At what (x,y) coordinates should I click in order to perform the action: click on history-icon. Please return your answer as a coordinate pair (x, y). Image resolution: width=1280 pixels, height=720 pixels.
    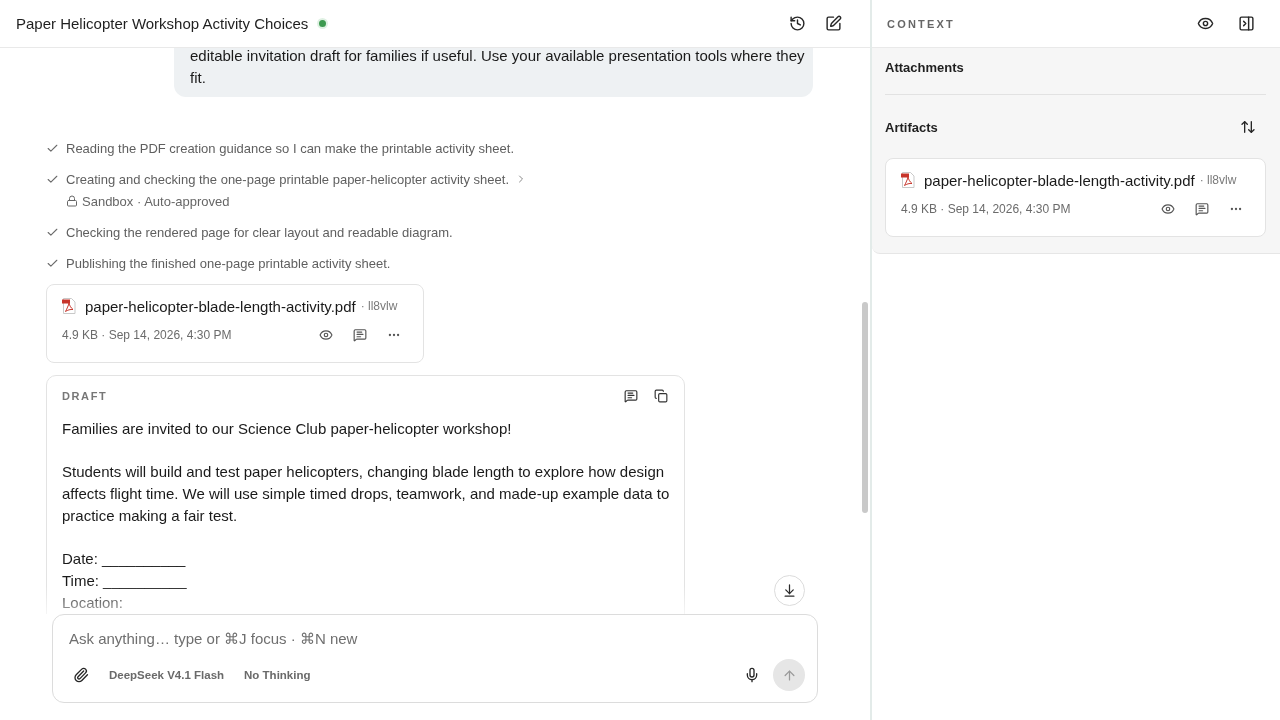
    Looking at the image, I should click on (797, 23).